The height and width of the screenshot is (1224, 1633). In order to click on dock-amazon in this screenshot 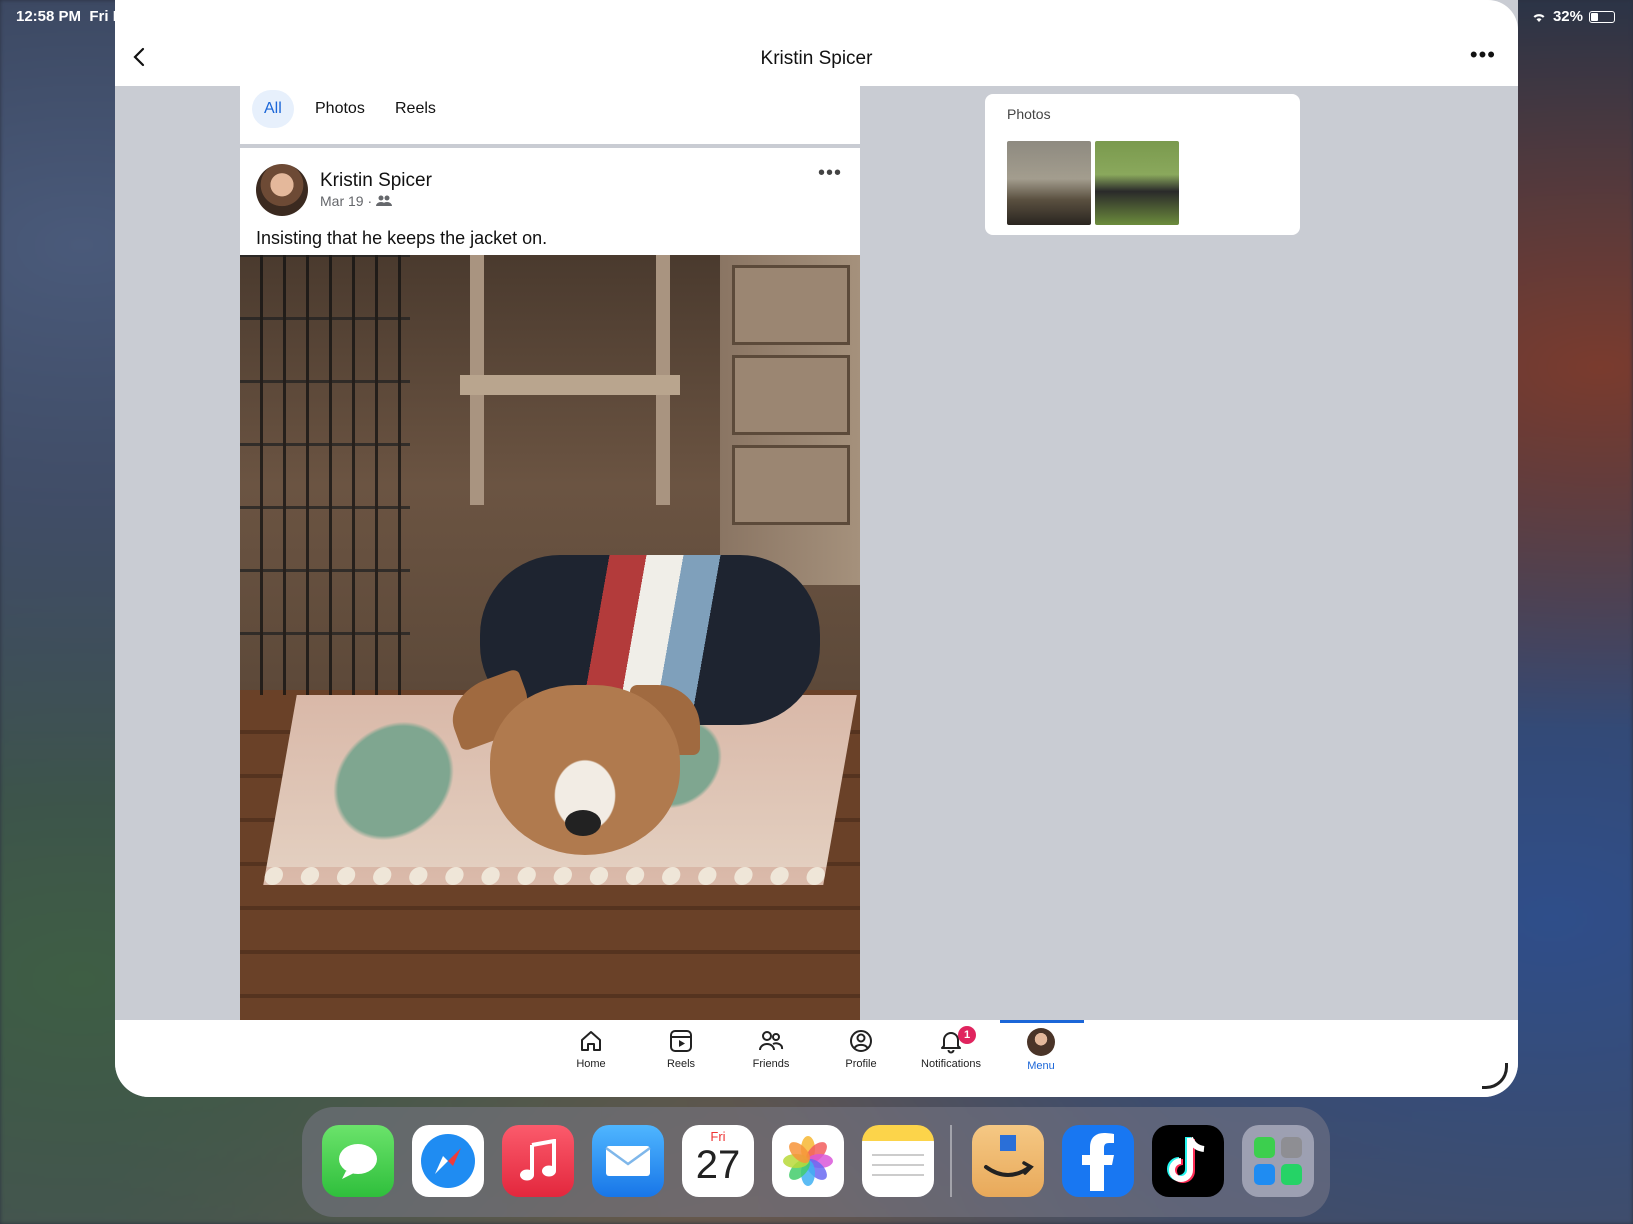, I will do `click(1008, 1161)`.